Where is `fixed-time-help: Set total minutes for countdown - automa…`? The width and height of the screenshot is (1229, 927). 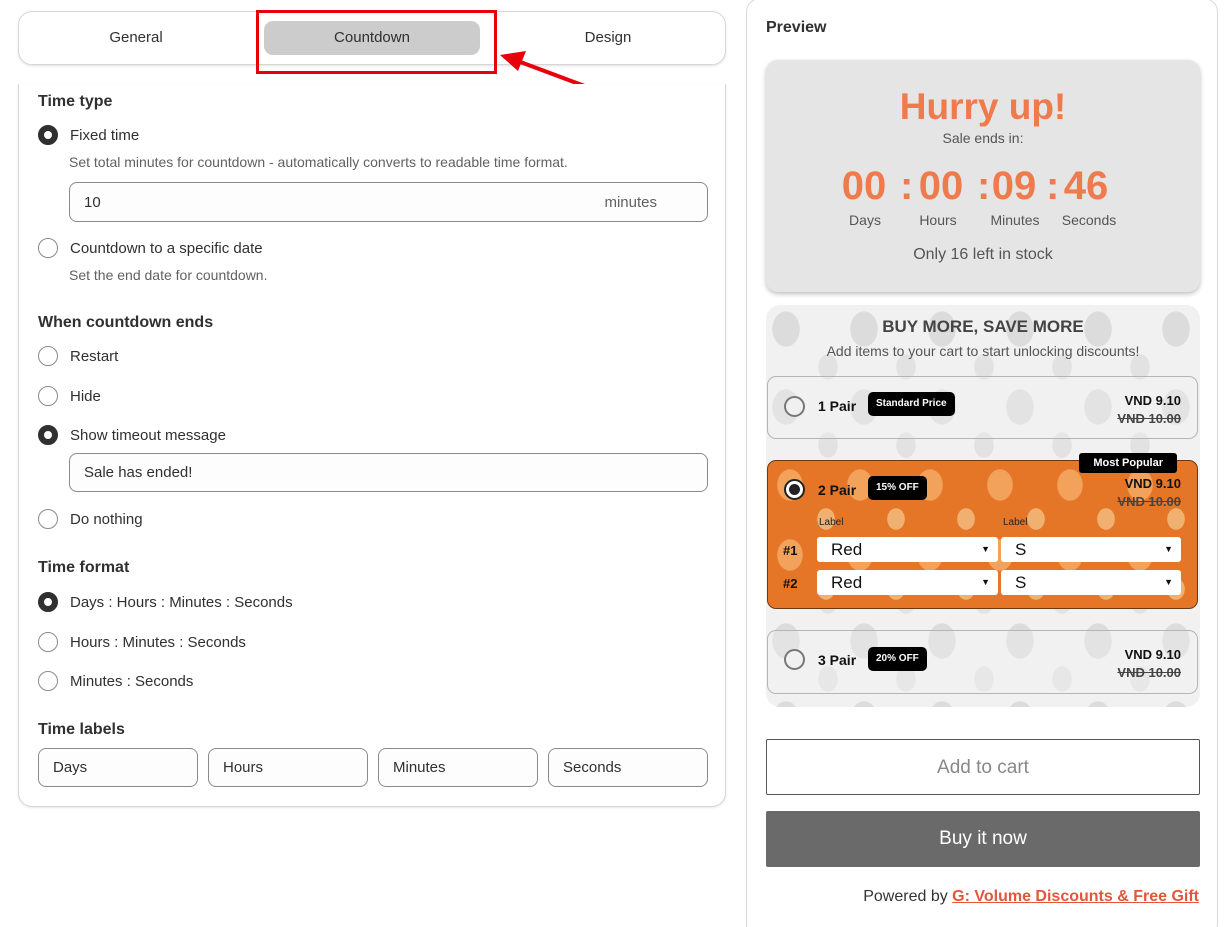 fixed-time-help: Set total minutes for countdown - automa… is located at coordinates (318, 162).